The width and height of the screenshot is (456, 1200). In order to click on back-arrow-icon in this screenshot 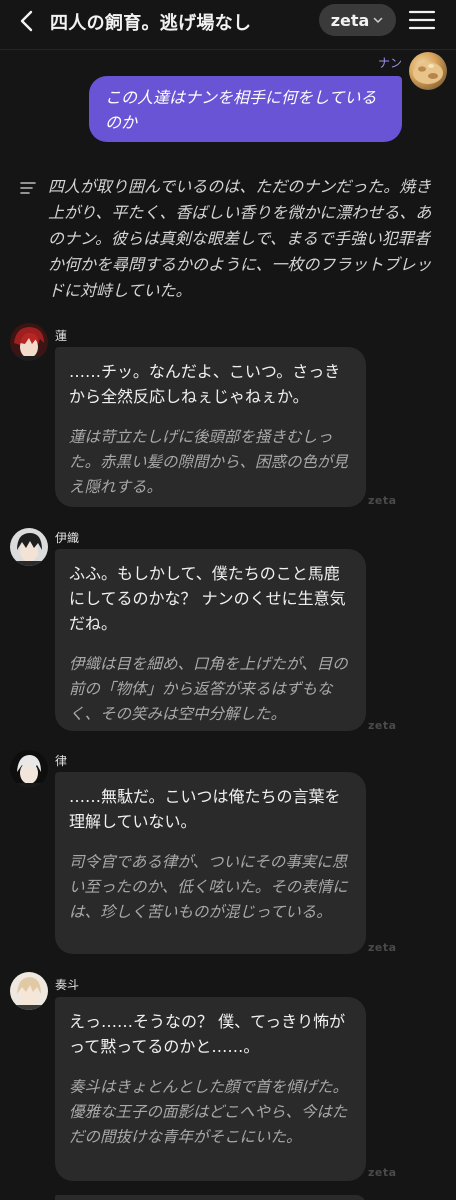, I will do `click(28, 21)`.